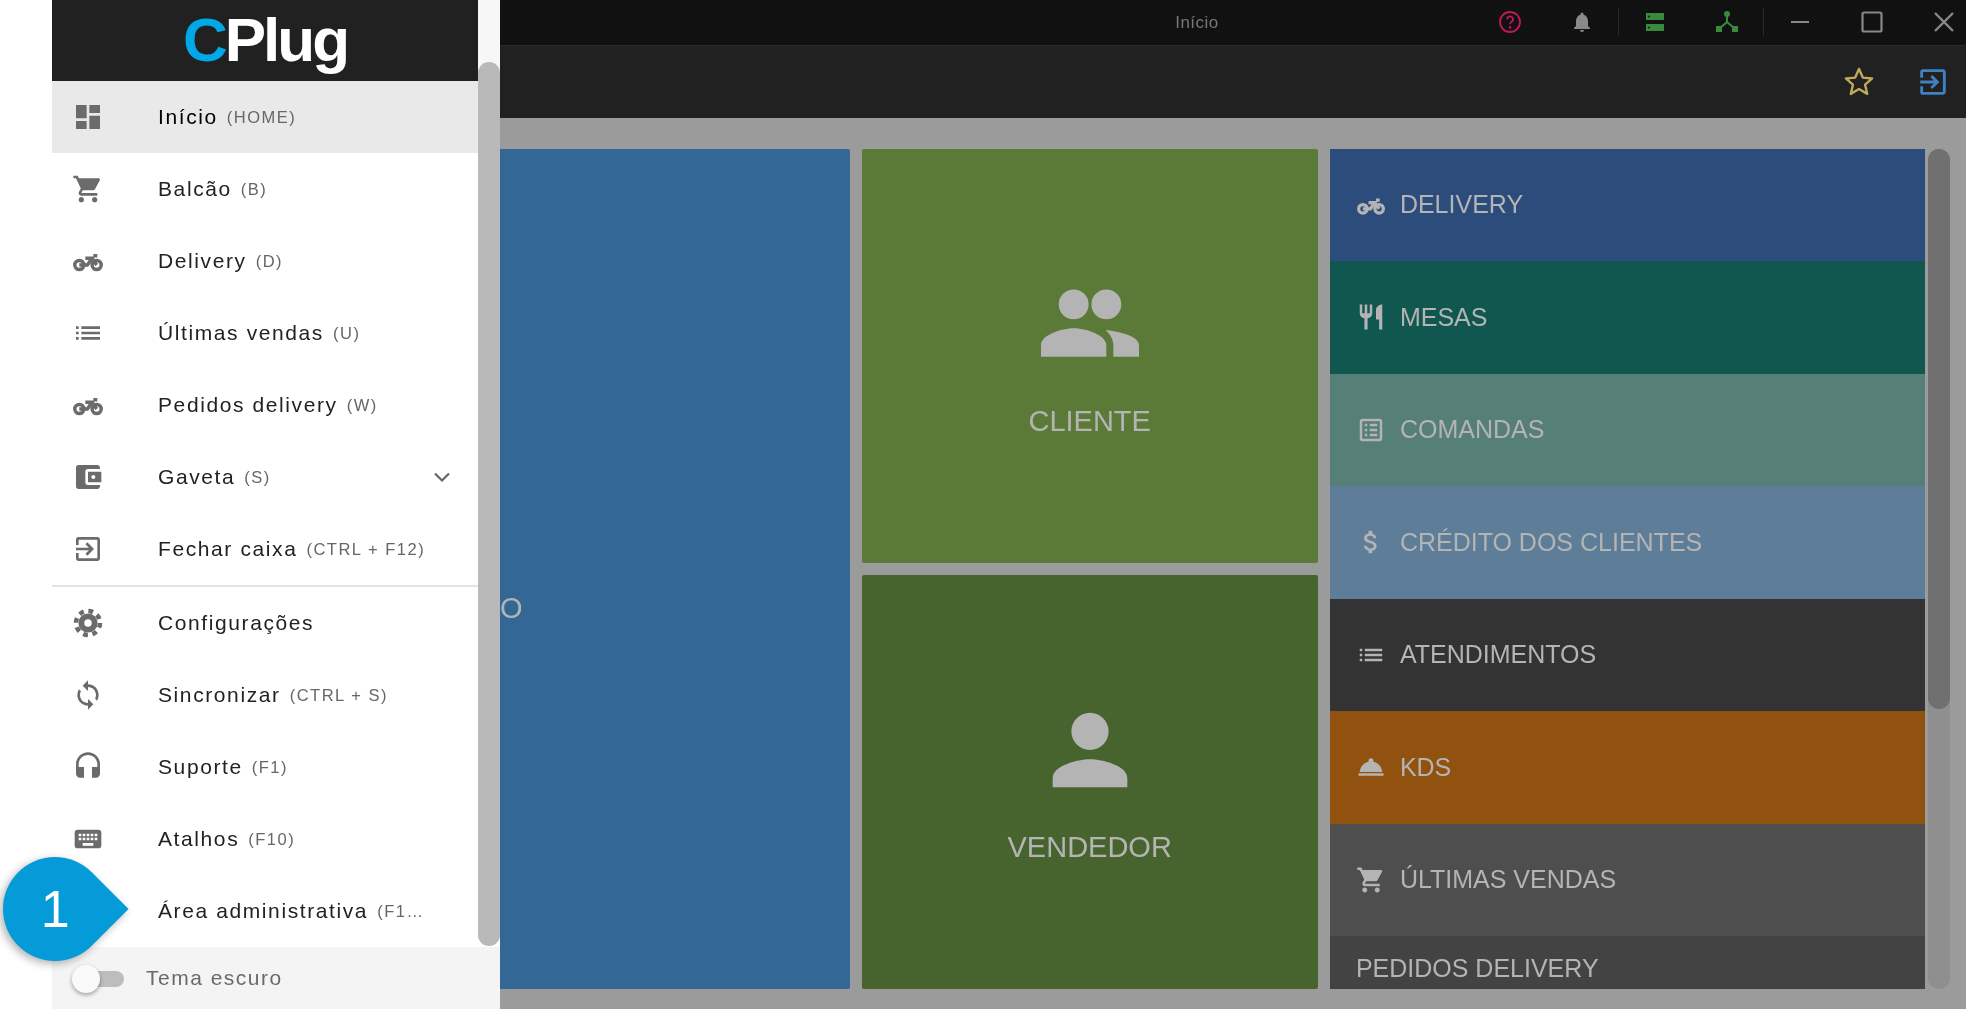 This screenshot has width=1966, height=1009. I want to click on shortcut-row: ÚLTIMAS VENDAS, so click(1627, 879).